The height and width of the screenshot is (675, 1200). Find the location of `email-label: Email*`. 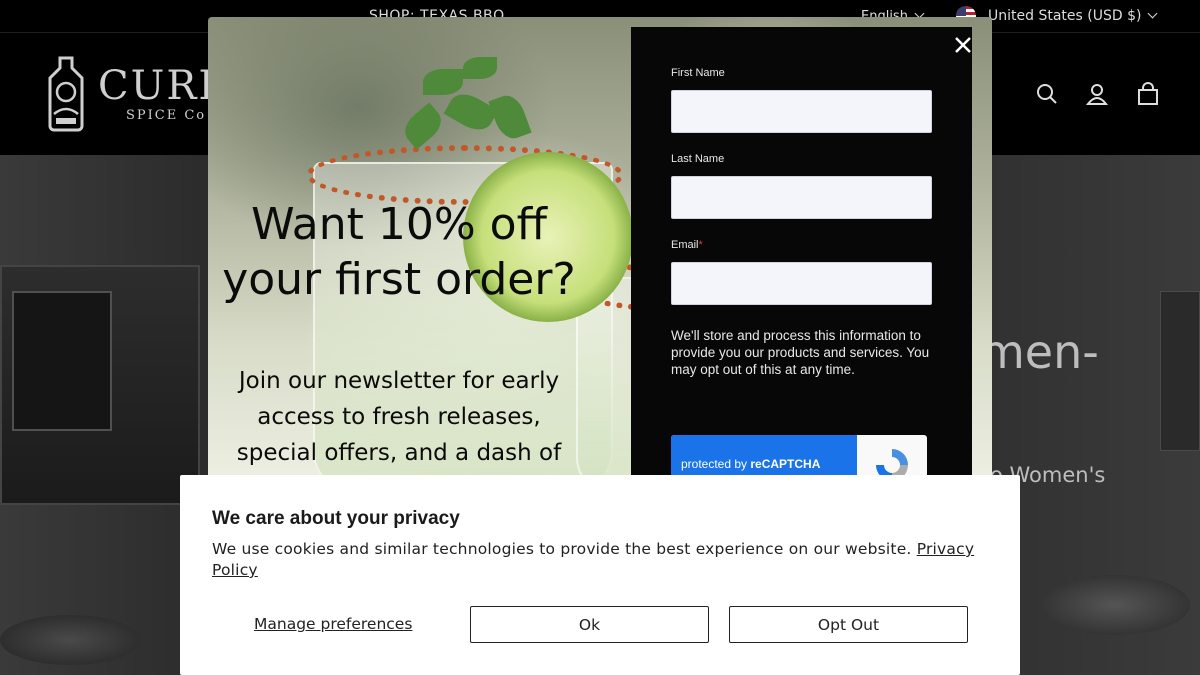

email-label: Email* is located at coordinates (687, 245).